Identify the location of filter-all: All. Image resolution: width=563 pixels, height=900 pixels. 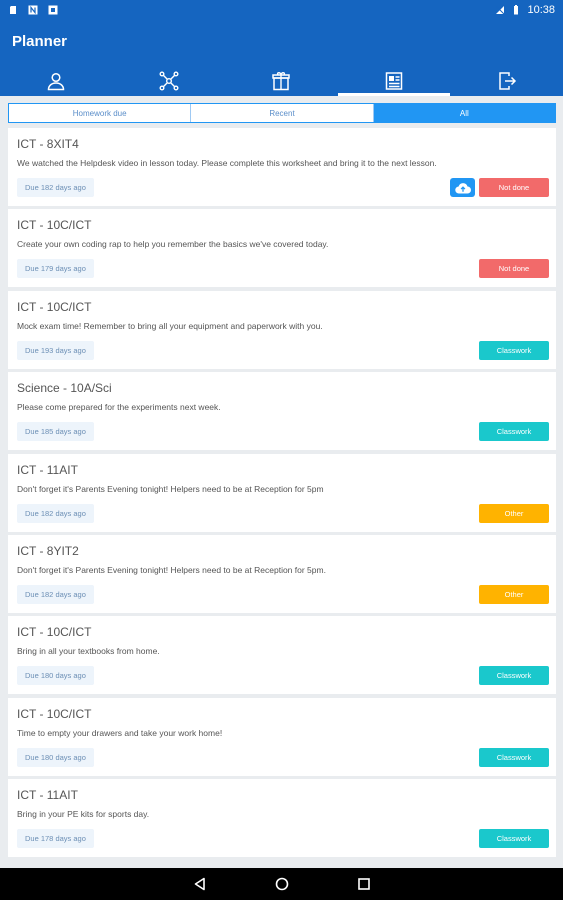
(464, 113).